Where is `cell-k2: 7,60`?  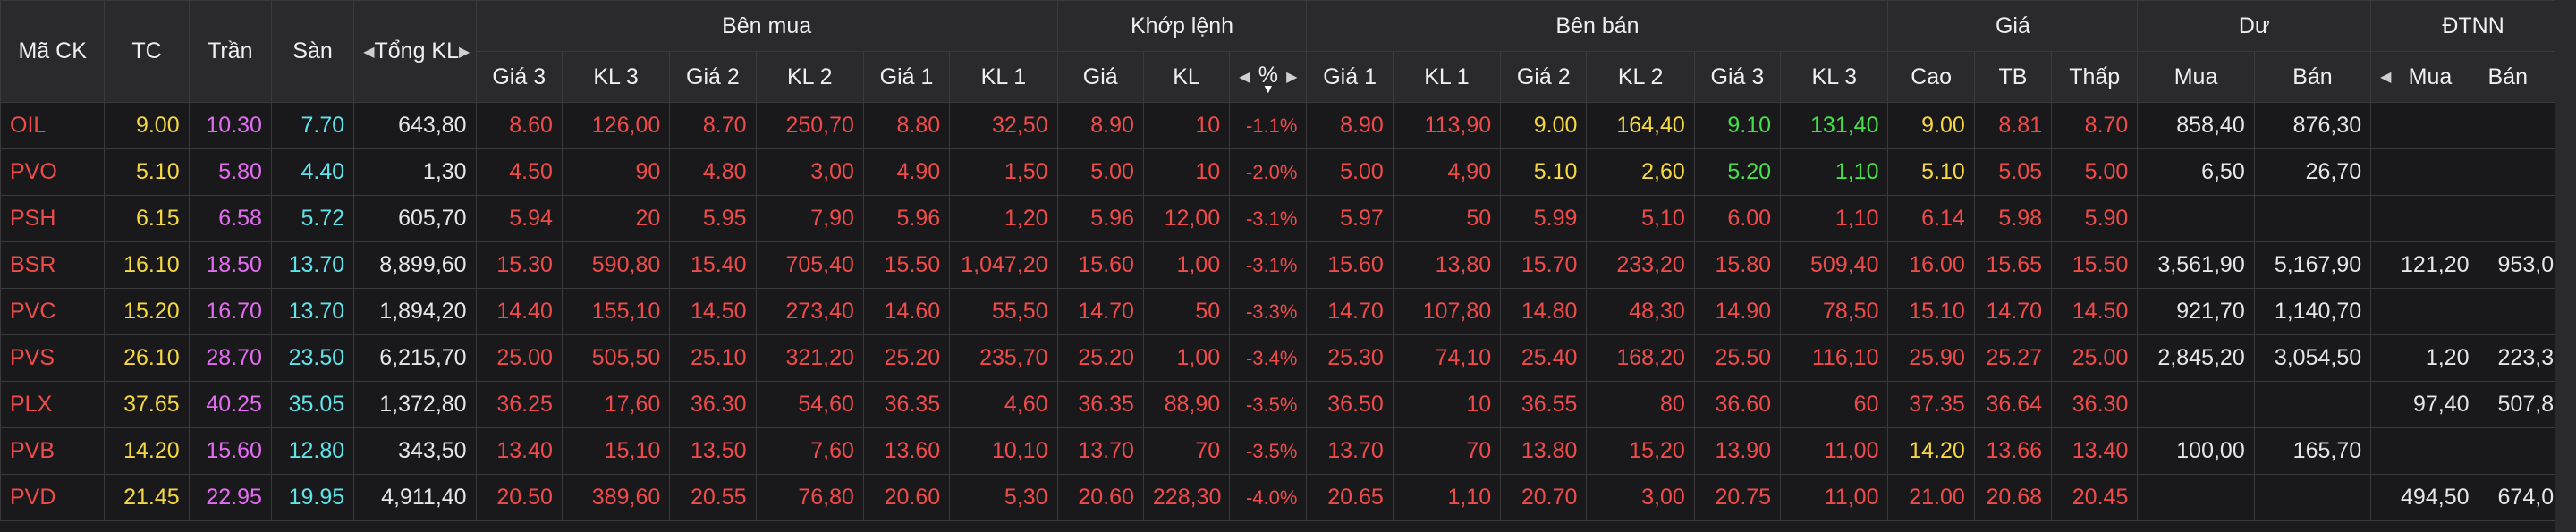 cell-k2: 7,60 is located at coordinates (809, 451).